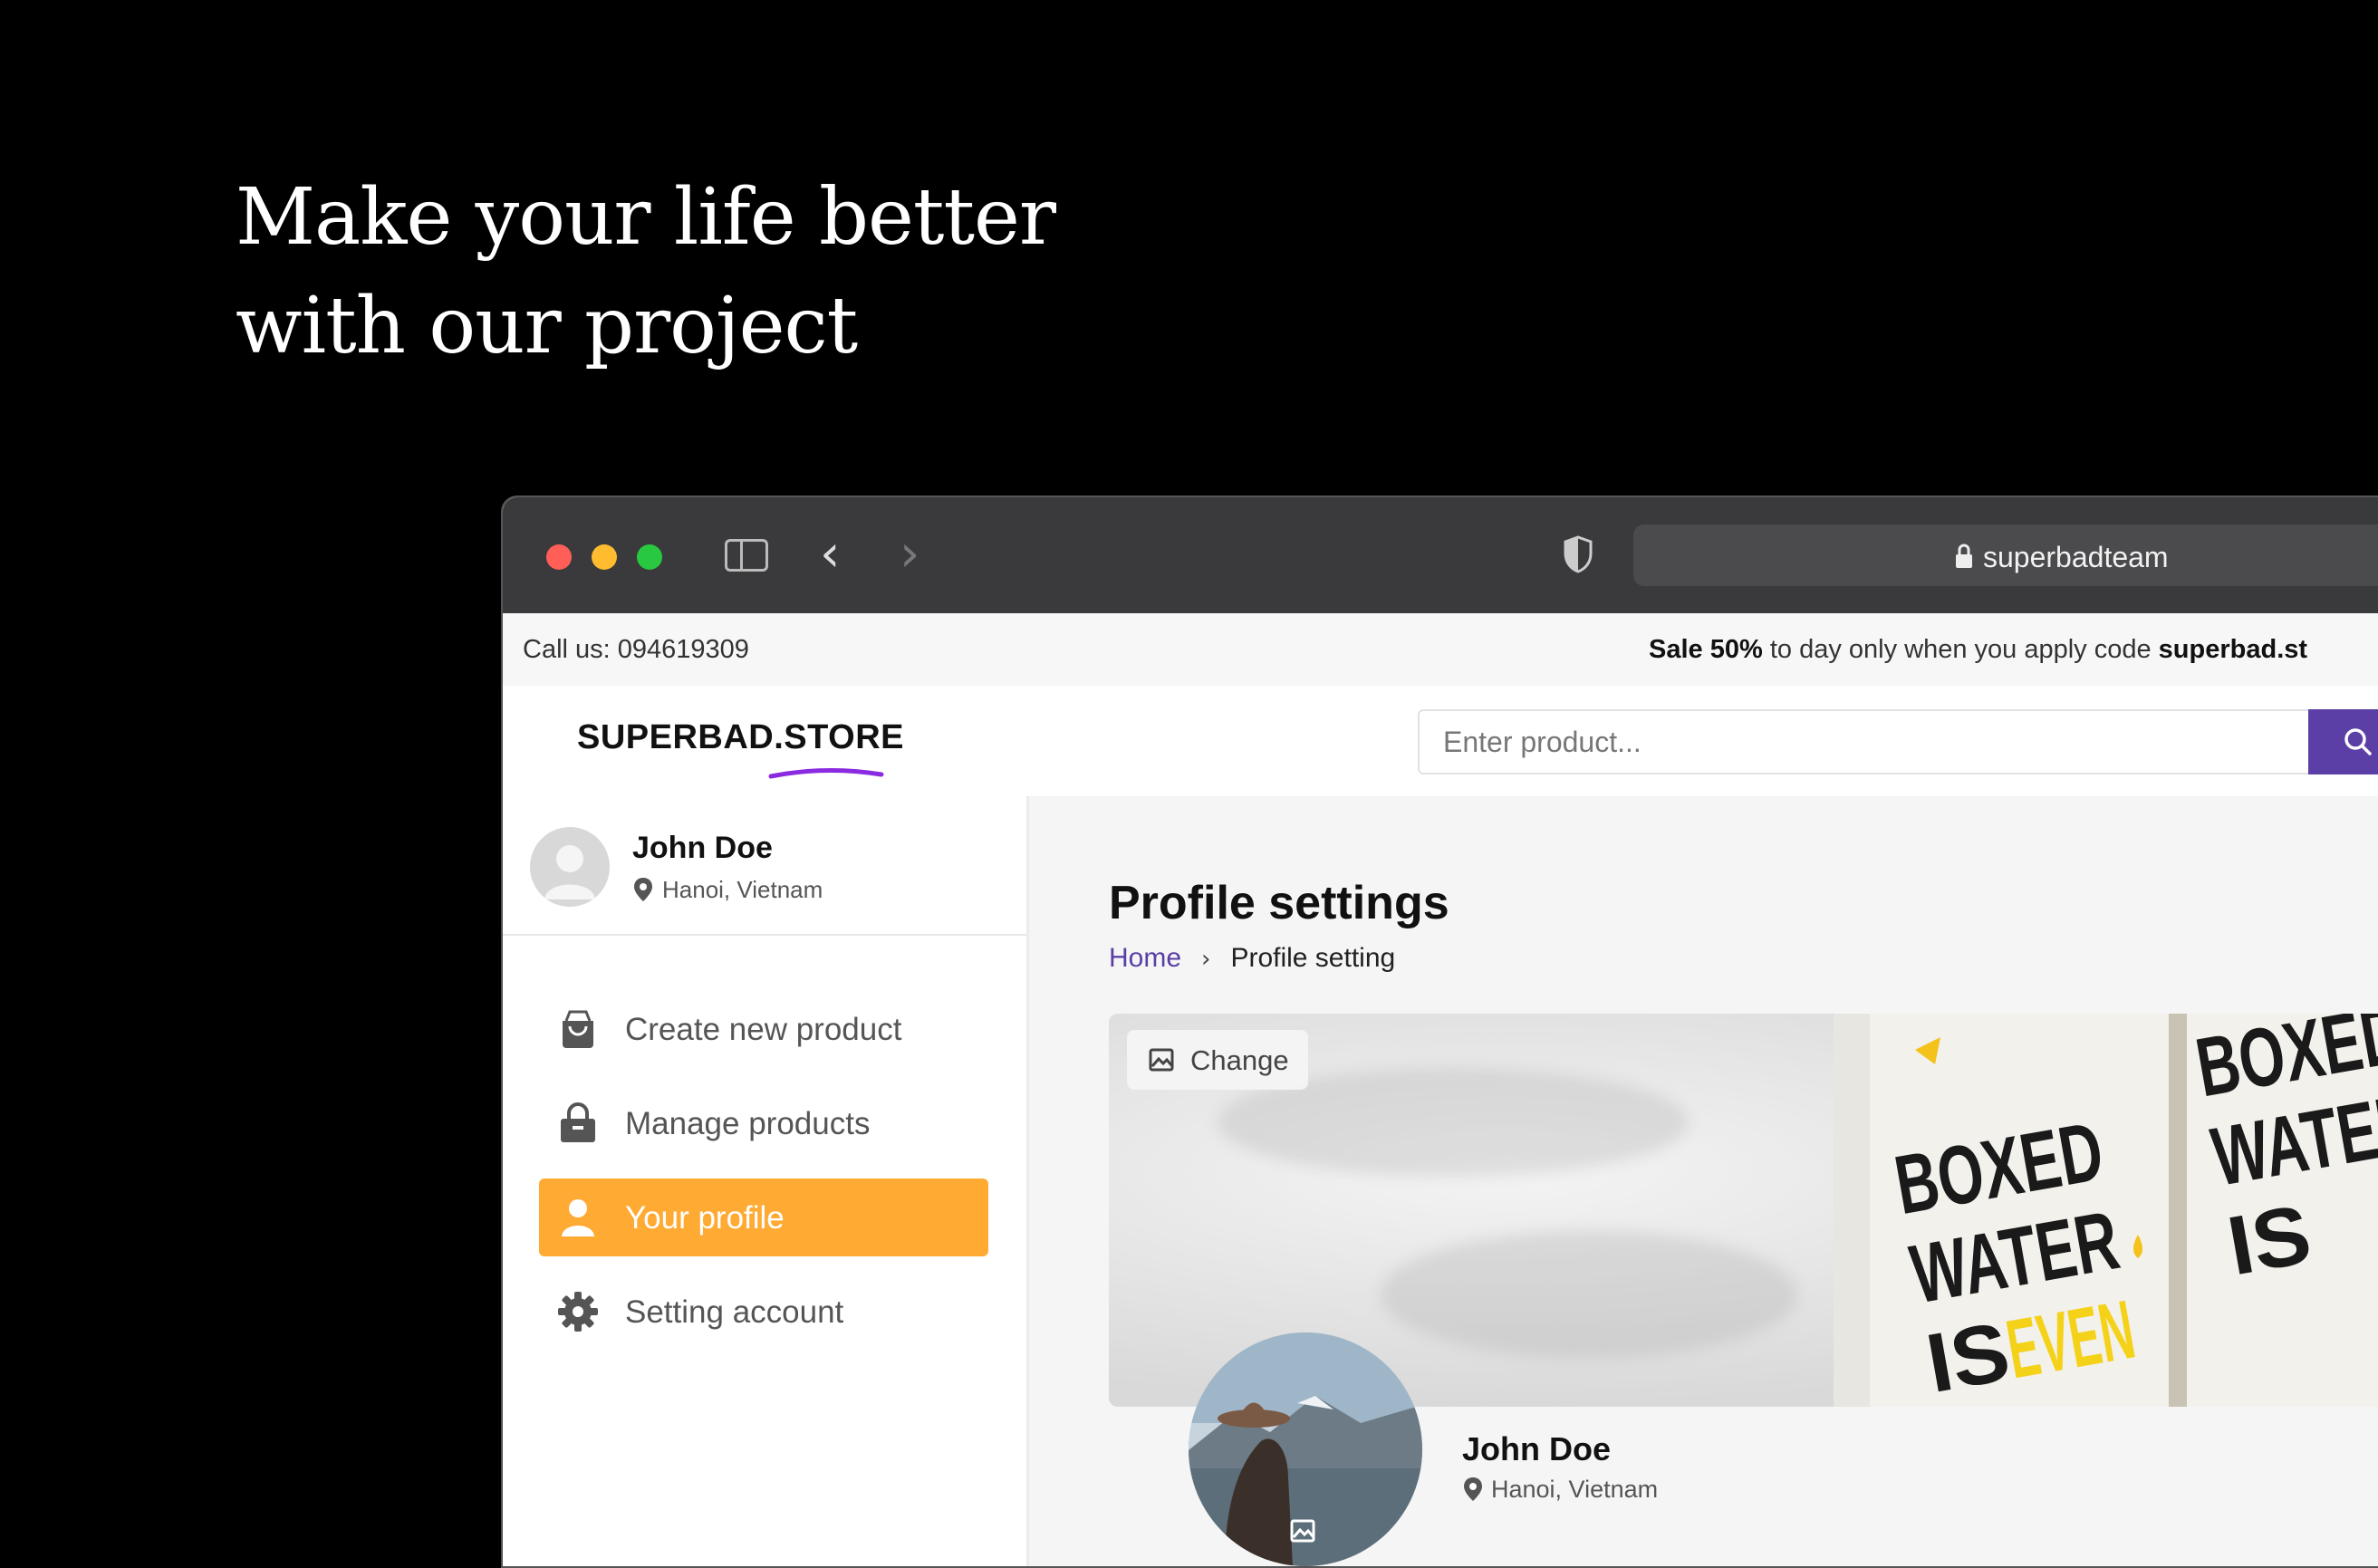 This screenshot has width=2378, height=1568. Describe the element at coordinates (559, 557) in the screenshot. I see `close-window-button` at that location.